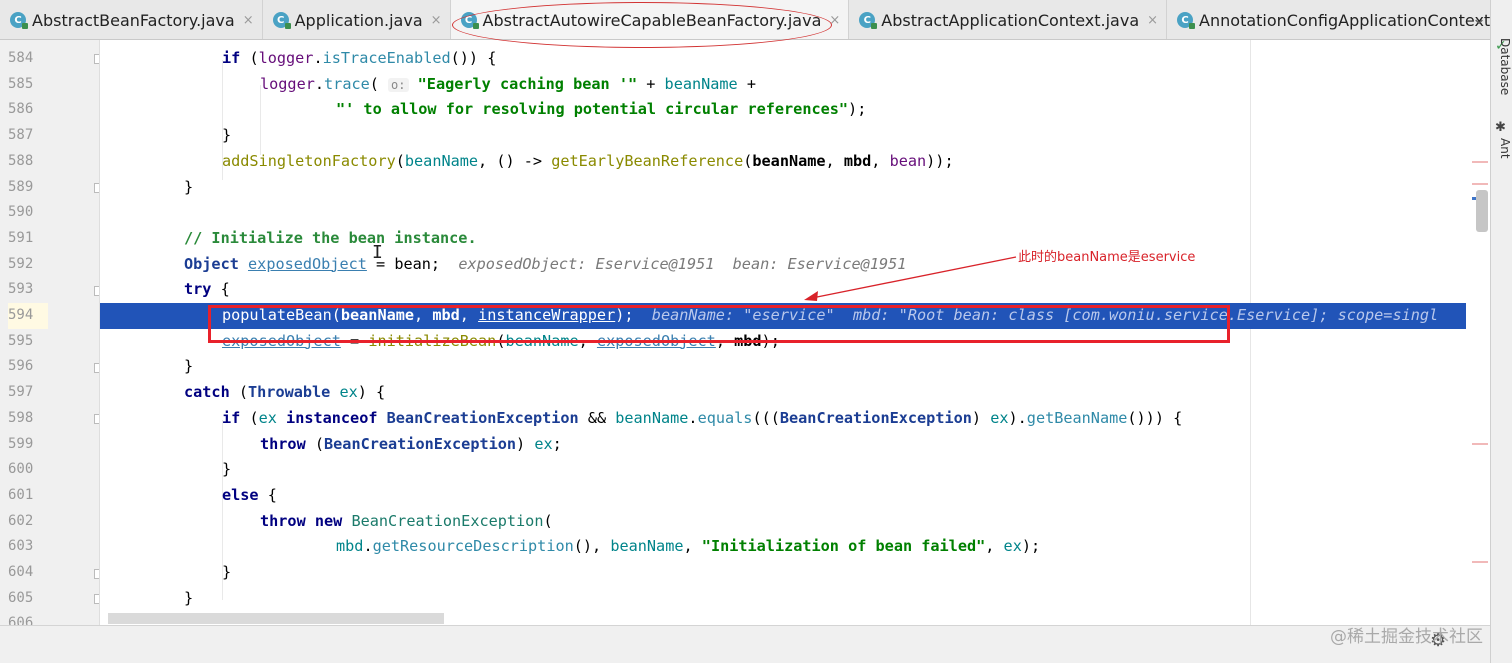 The height and width of the screenshot is (663, 1512). I want to click on tab-label: AbstractBeanFactory.java, so click(133, 20).